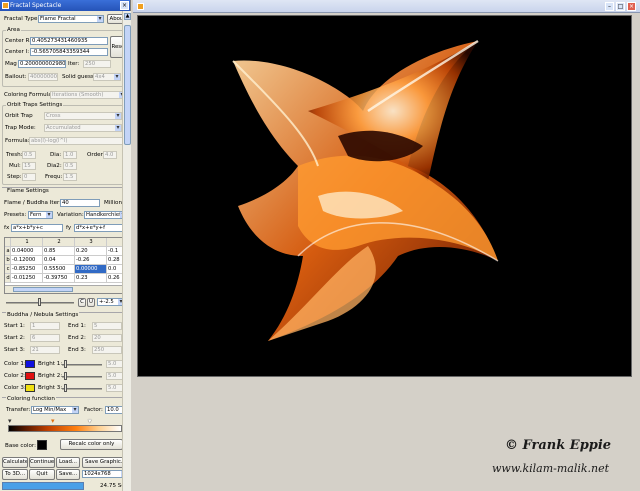 This screenshot has width=640, height=491. Describe the element at coordinates (100, 228) in the screenshot. I see `fy-input: d*x+e*y+f` at that location.